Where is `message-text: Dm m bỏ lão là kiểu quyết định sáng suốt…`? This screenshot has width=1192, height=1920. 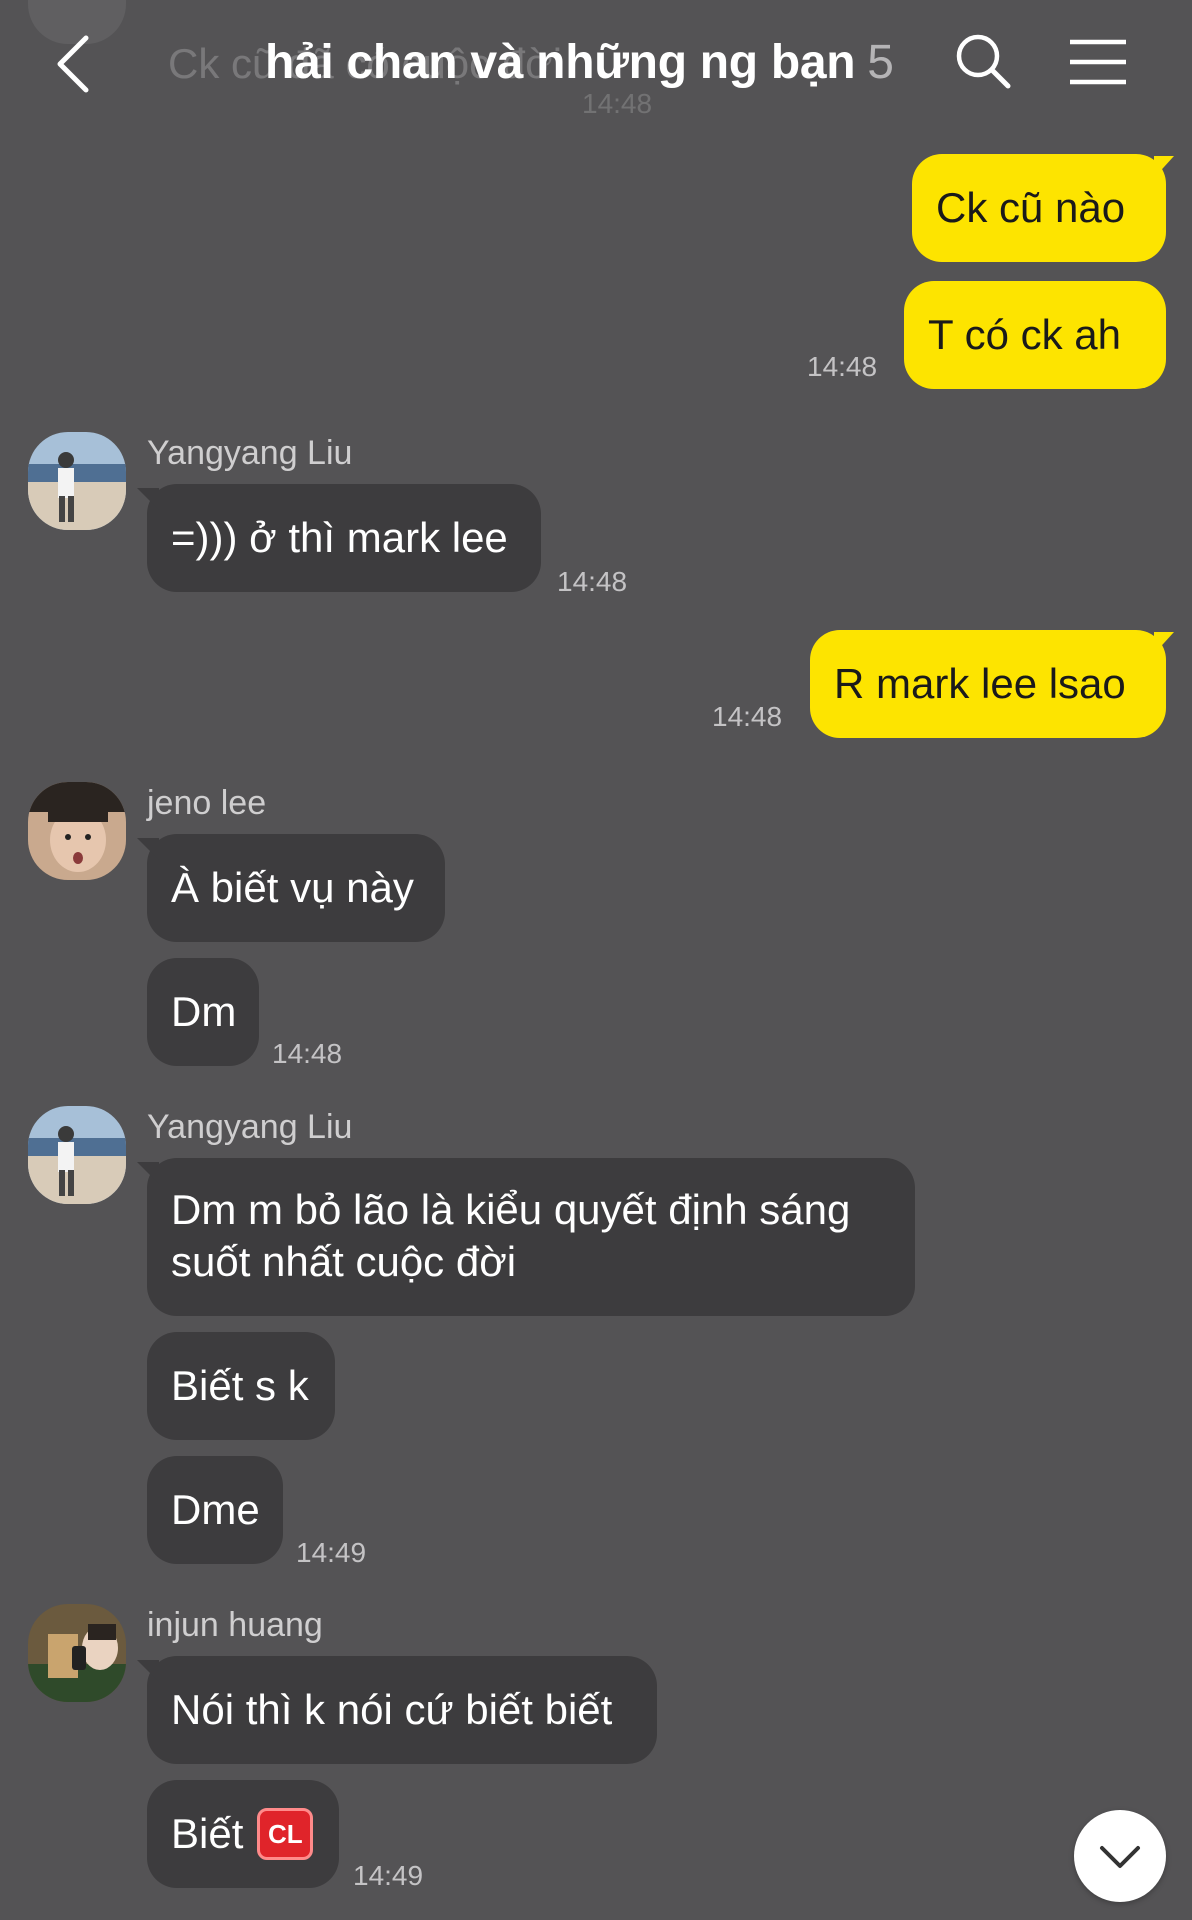
message-text: Dm m bỏ lão là kiểu quyết định sáng suốt… is located at coordinates (511, 1235).